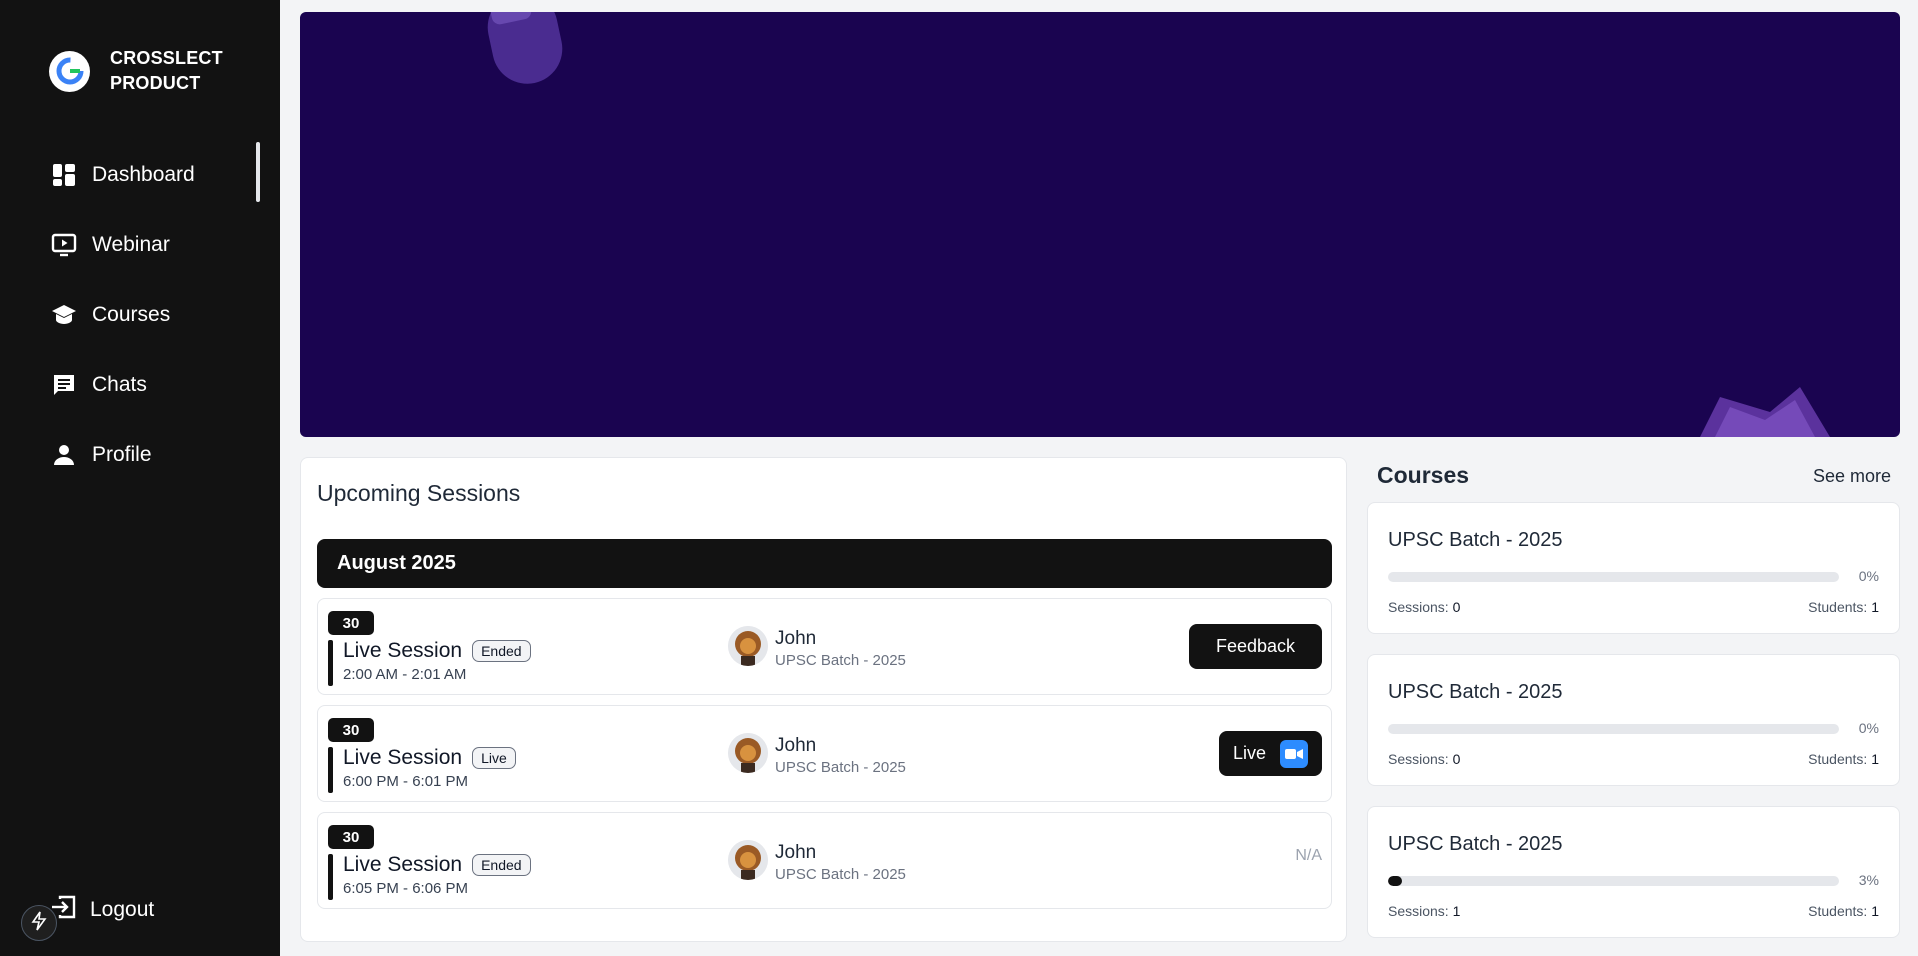 The height and width of the screenshot is (956, 1918). Describe the element at coordinates (1456, 911) in the screenshot. I see `sessions-count: 1` at that location.